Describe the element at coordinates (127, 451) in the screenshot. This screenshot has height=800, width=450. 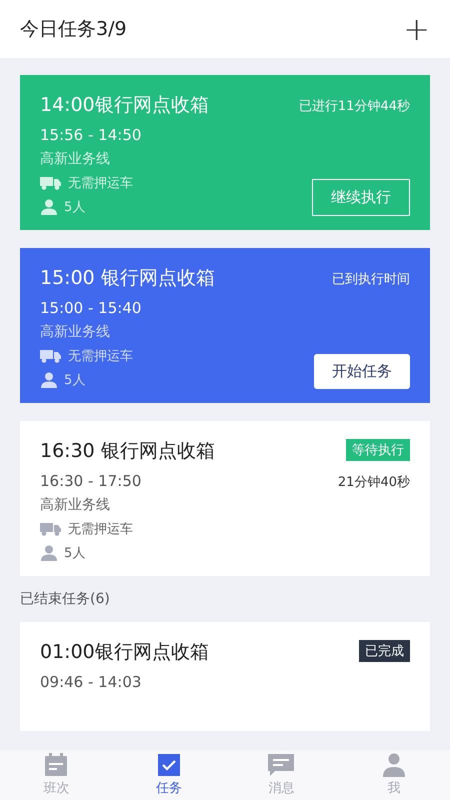
I see `task-title: 16:30 银行网点收箱` at that location.